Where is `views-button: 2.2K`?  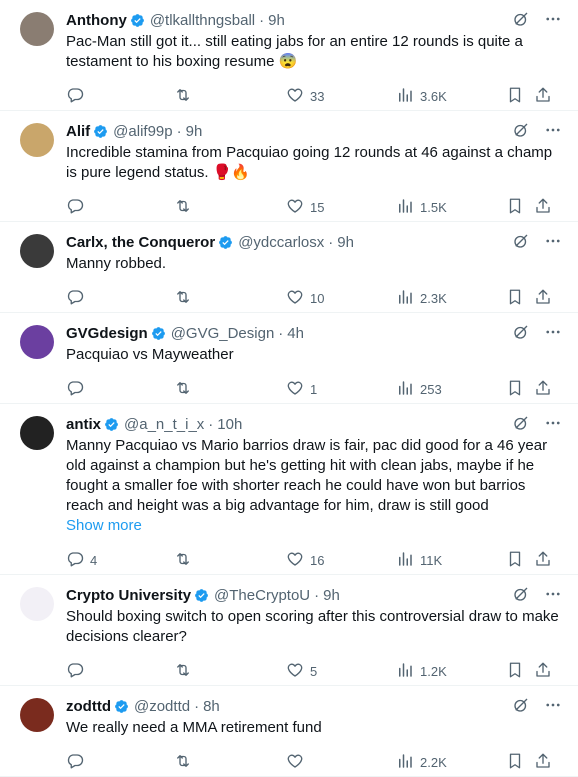
views-button: 2.2K is located at coordinates (421, 762).